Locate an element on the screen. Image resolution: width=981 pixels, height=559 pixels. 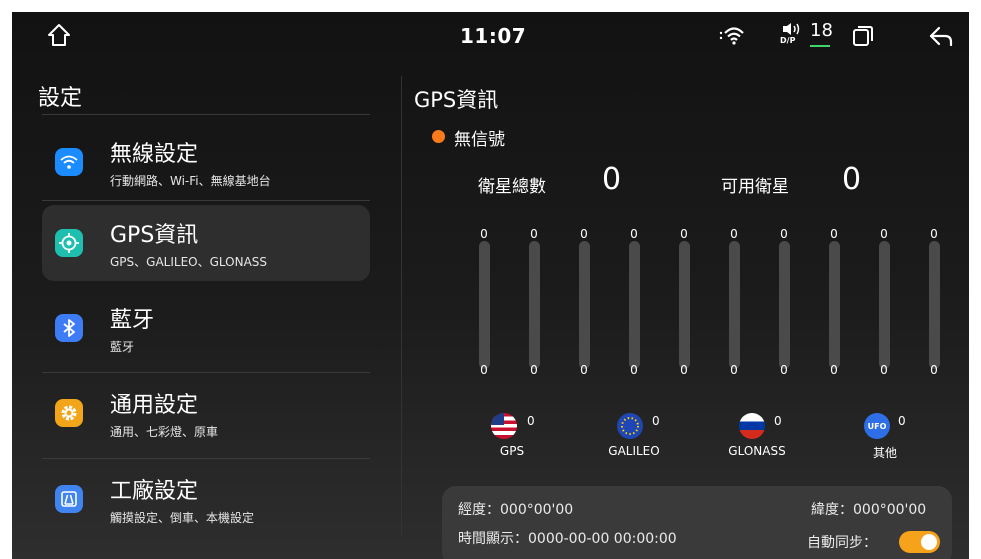
sidebar-item-sub: GPS、GALILEO、GLONASS is located at coordinates (189, 262).